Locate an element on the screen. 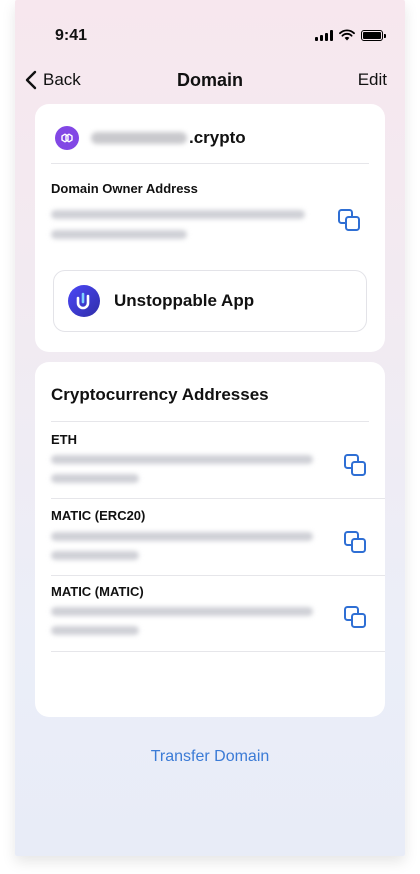 The image size is (420, 874). status-bar: 9:41 is located at coordinates (210, 30).